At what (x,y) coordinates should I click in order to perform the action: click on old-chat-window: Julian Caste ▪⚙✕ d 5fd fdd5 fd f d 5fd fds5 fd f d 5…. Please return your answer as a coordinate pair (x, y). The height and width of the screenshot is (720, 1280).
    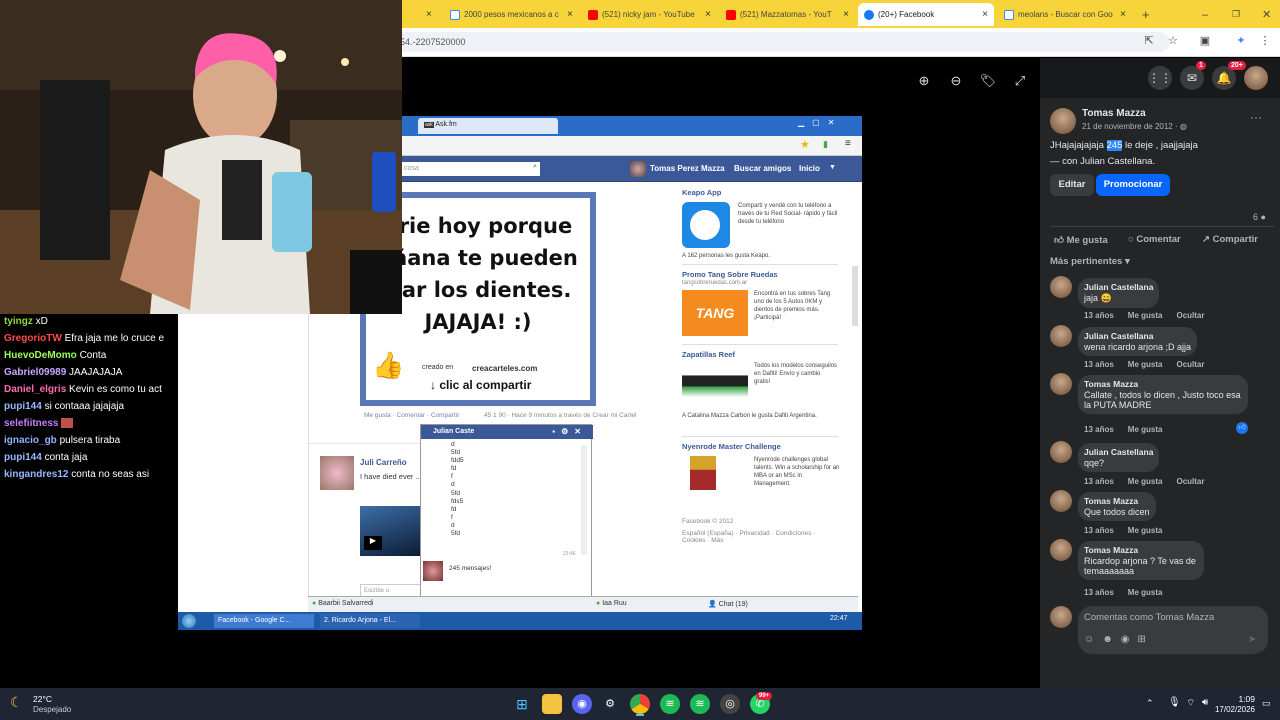
    Looking at the image, I should click on (506, 511).